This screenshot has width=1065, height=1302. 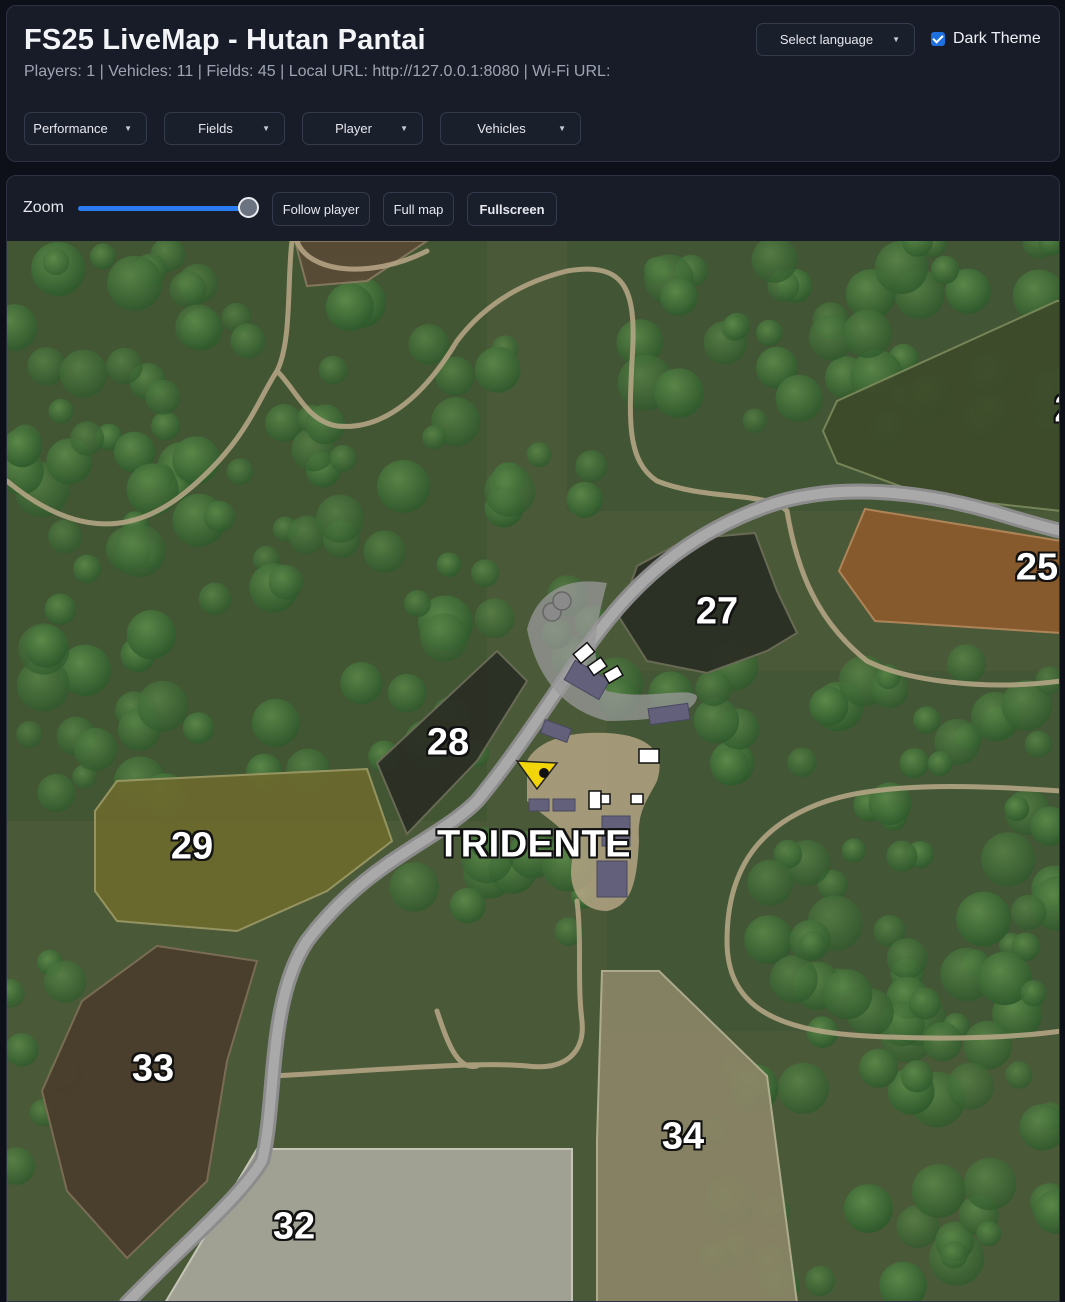 I want to click on zoom-label: Zoom, so click(x=43, y=207).